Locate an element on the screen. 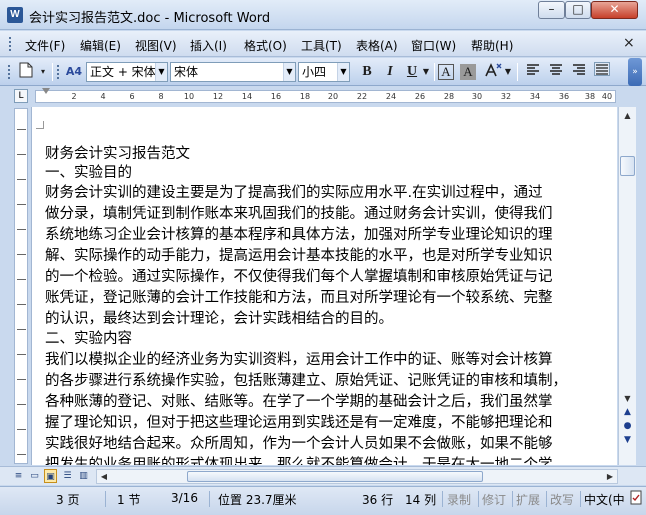  align-right-icon is located at coordinates (579, 72).